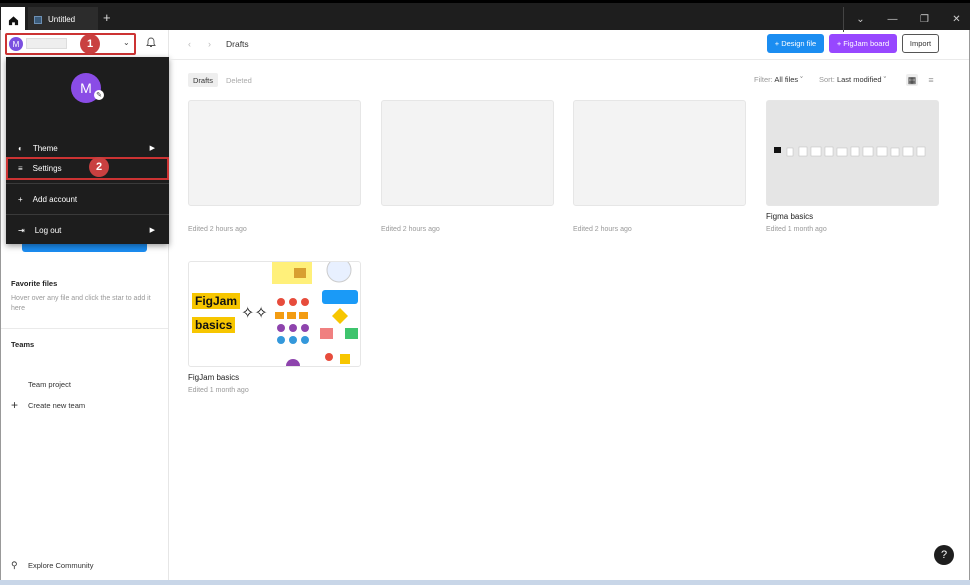 The height and width of the screenshot is (585, 970). I want to click on bottom-edge, so click(485, 582).